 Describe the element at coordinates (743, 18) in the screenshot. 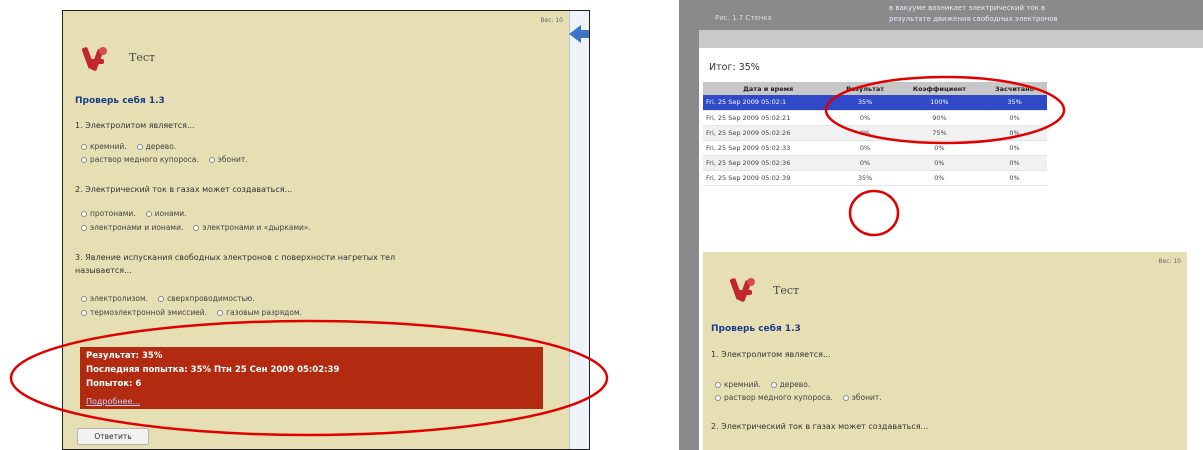

I see `figure-caption: Рис. 1.7 Стенка` at that location.